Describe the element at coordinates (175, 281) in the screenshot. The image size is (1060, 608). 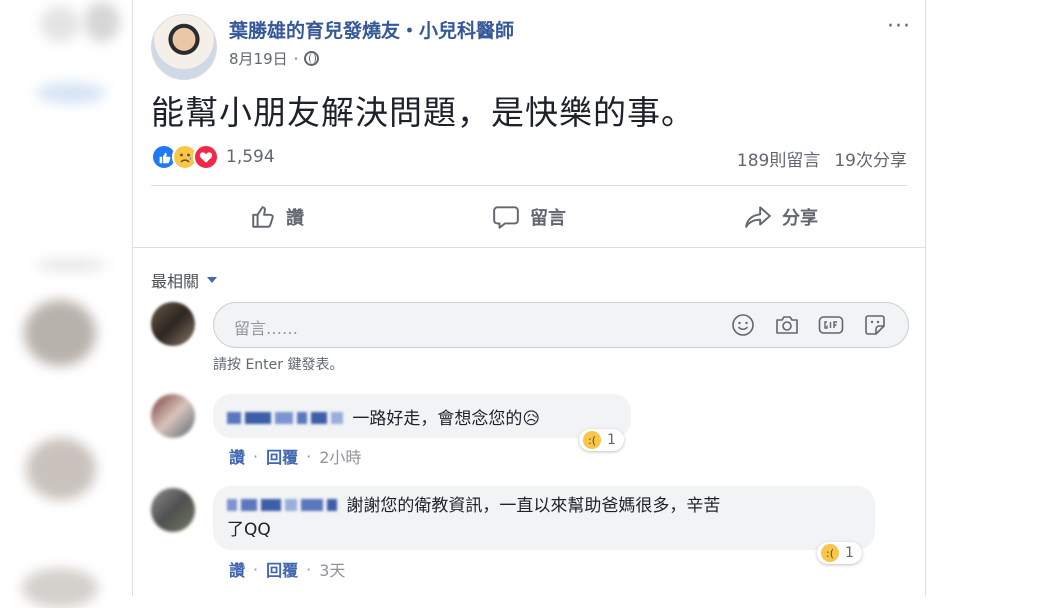
I see `sort-label: 最相關` at that location.